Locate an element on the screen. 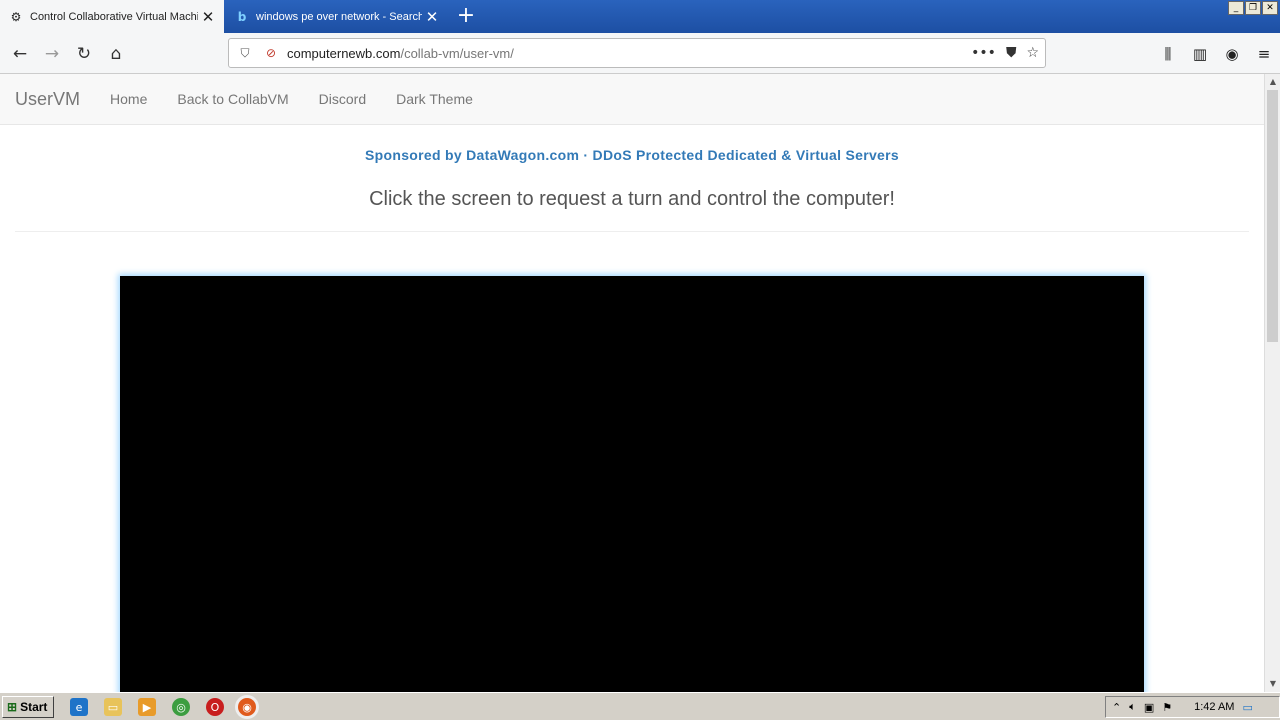 The height and width of the screenshot is (720, 1280). forward-button: → is located at coordinates (52, 54).